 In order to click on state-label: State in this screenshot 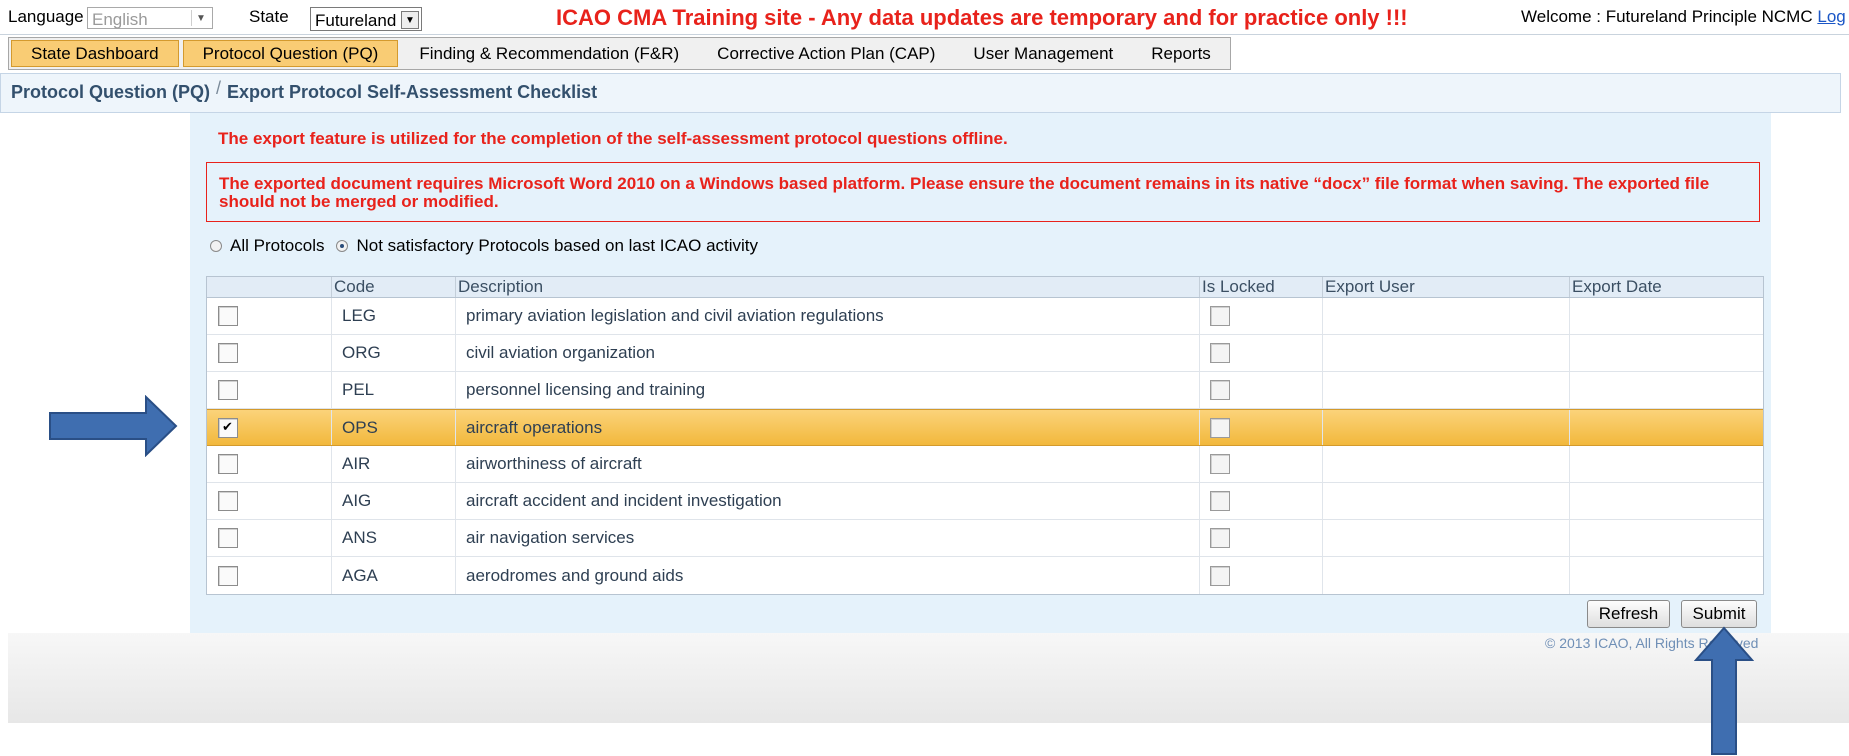, I will do `click(269, 16)`.